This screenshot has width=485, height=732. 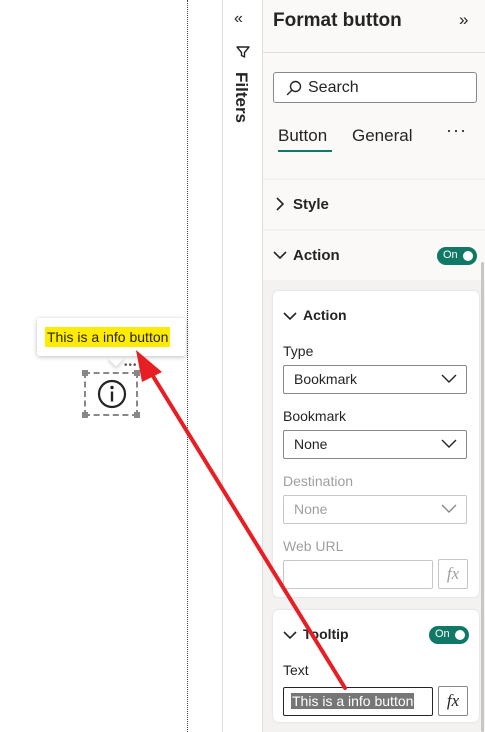 What do you see at coordinates (316, 255) in the screenshot?
I see `section-action-label: Action` at bounding box center [316, 255].